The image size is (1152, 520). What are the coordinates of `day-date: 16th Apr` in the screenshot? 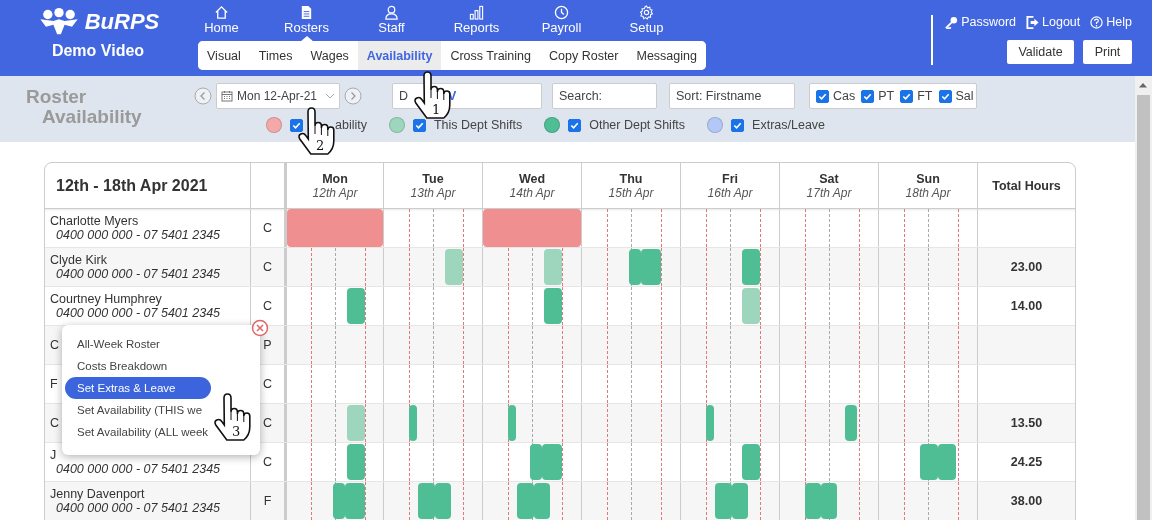 It's located at (730, 192).